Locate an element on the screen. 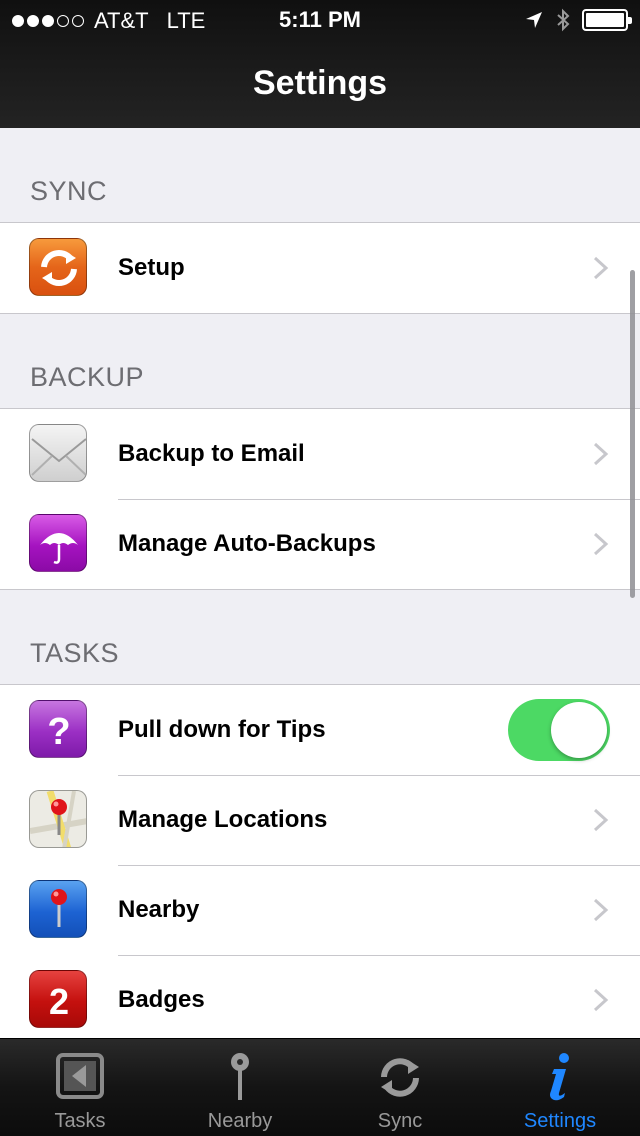 Image resolution: width=640 pixels, height=1136 pixels. setup-row: Setup is located at coordinates (320, 268).